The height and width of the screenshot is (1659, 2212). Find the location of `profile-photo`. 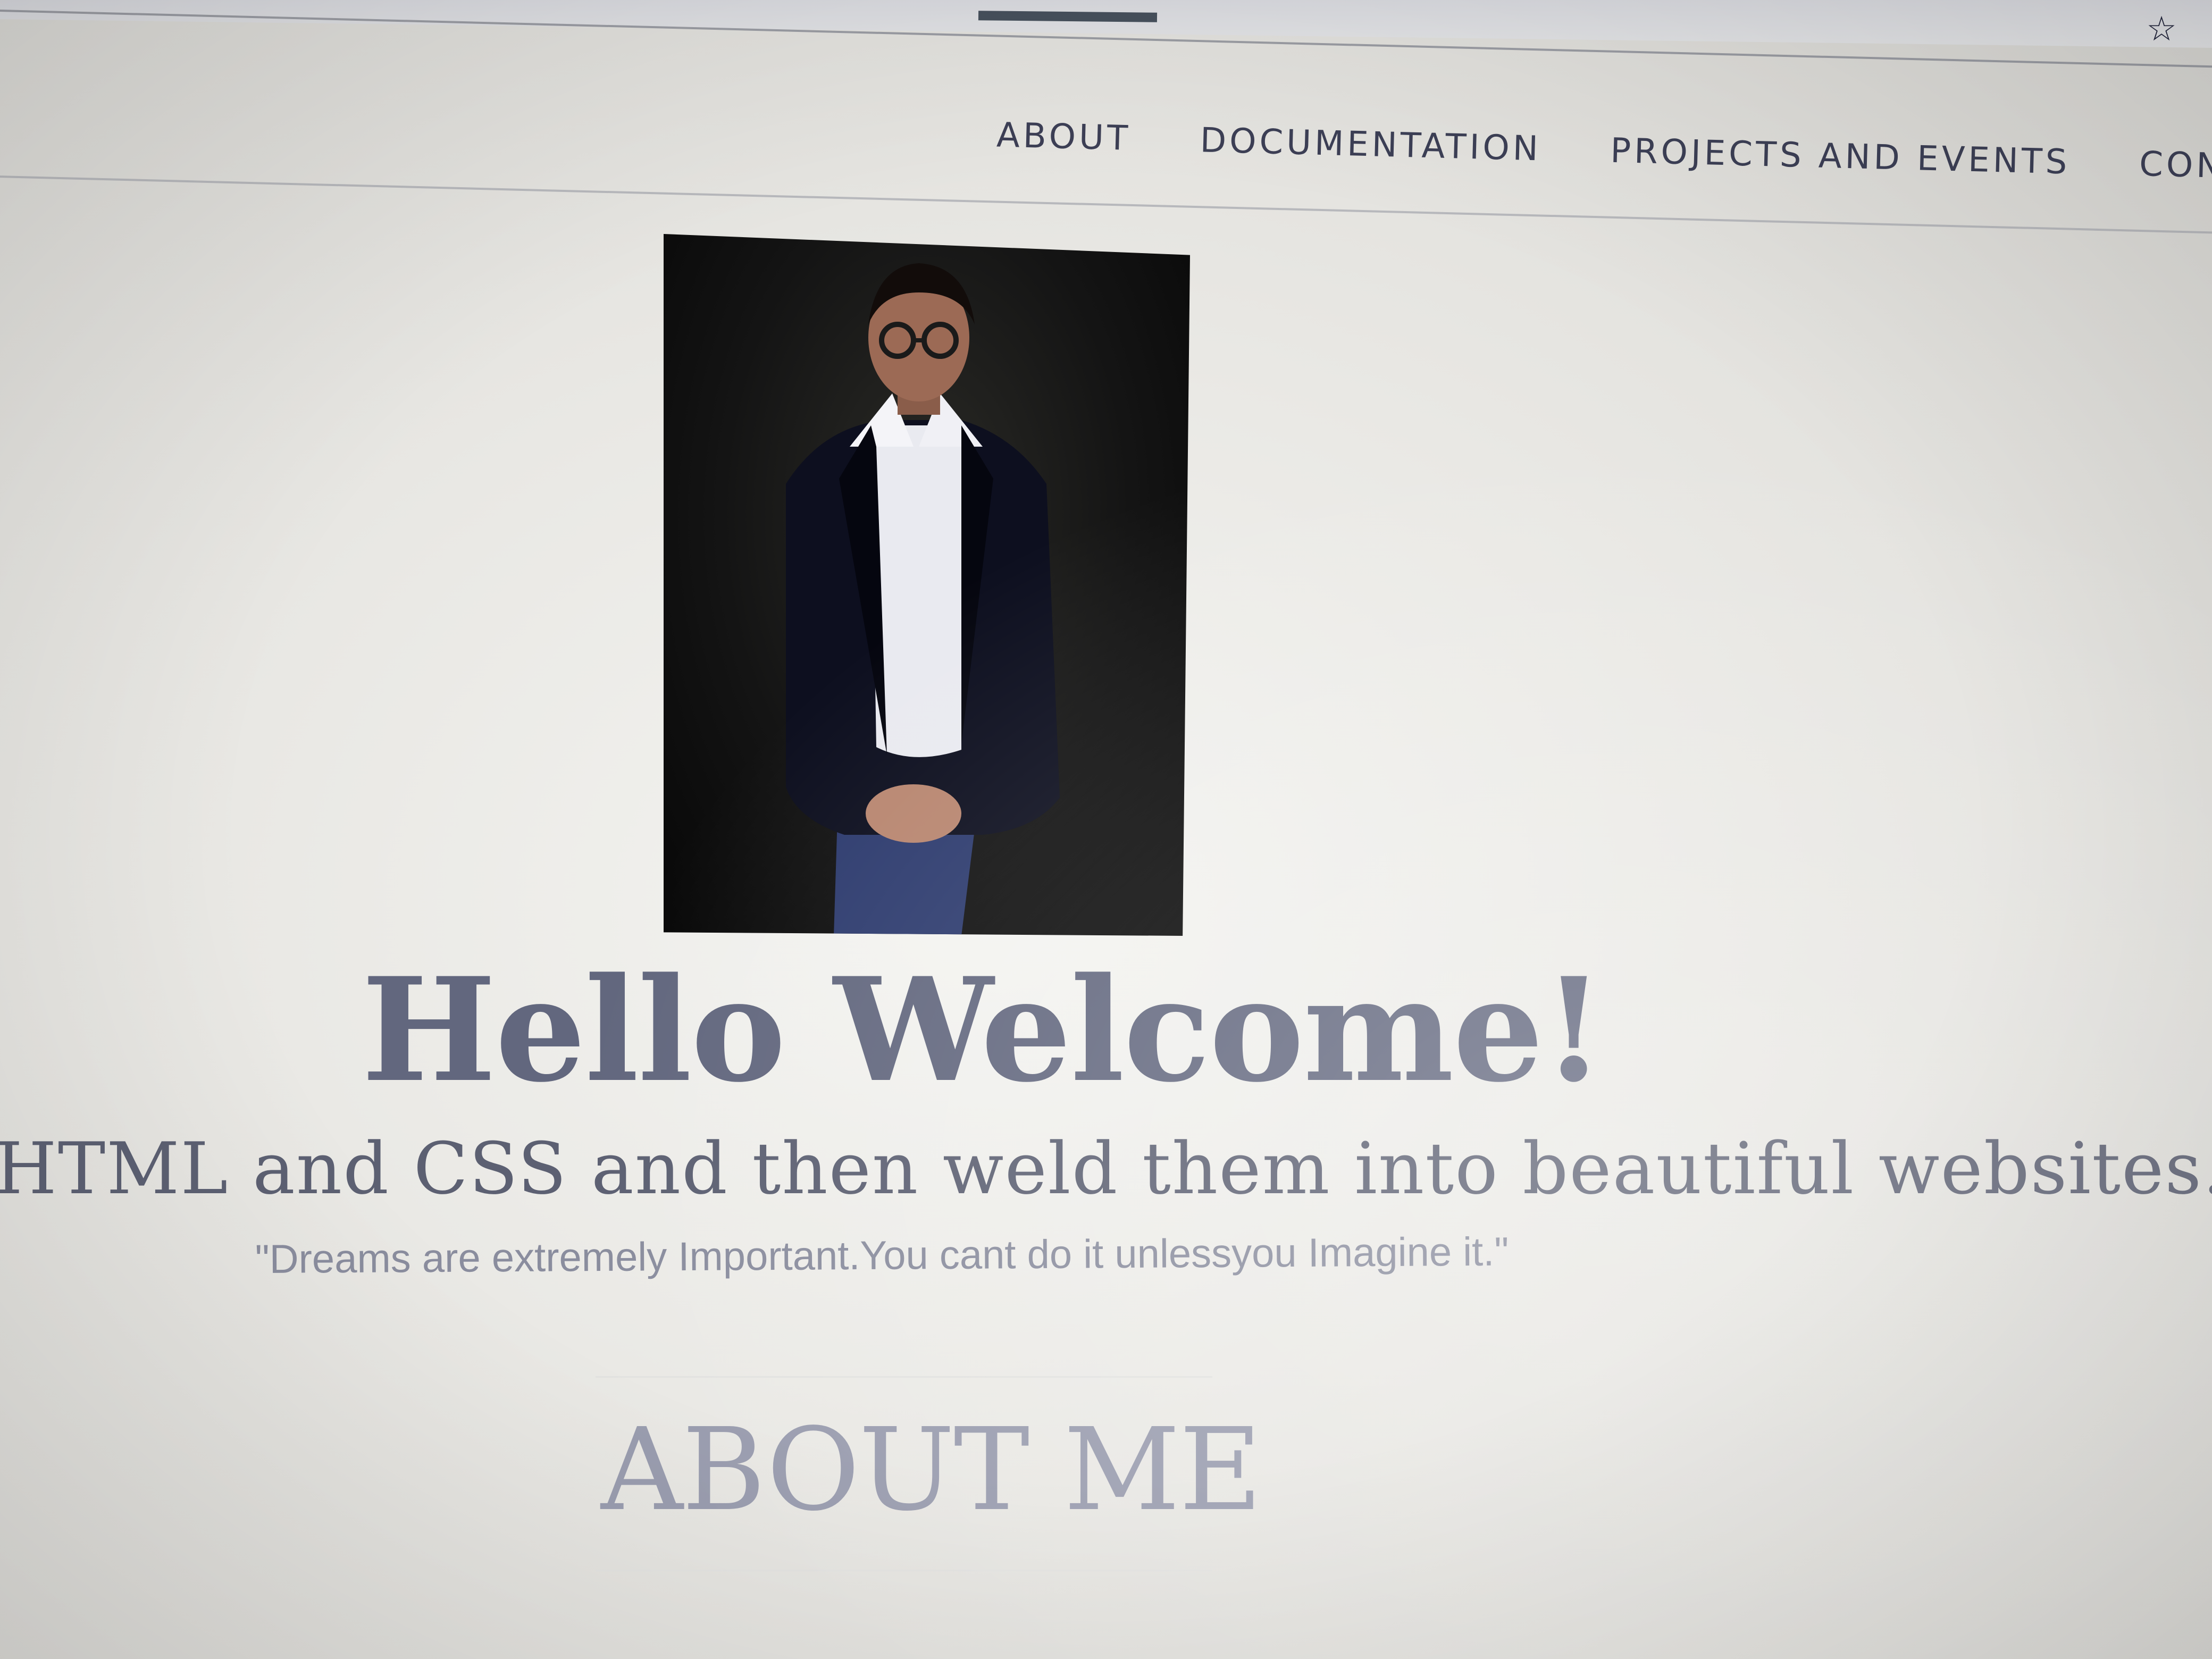

profile-photo is located at coordinates (927, 585).